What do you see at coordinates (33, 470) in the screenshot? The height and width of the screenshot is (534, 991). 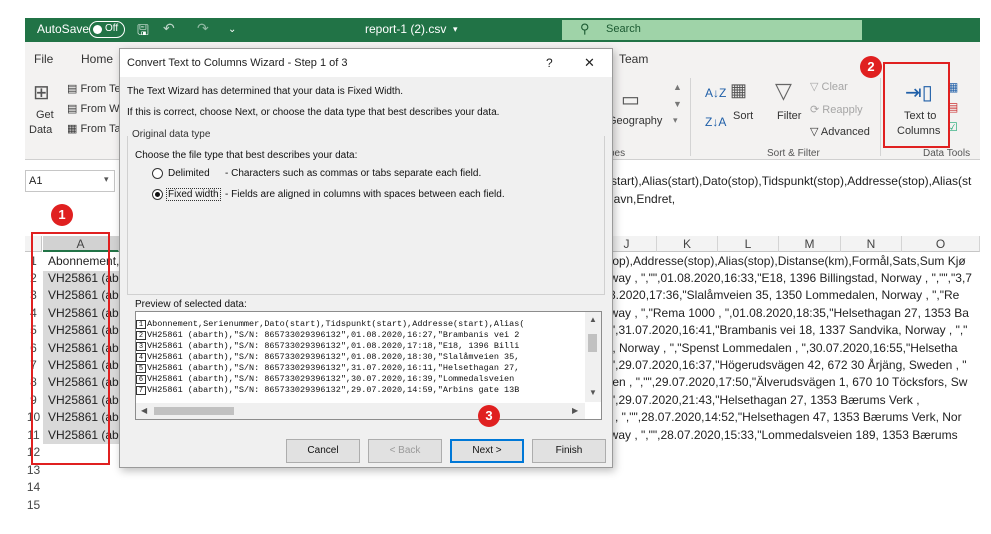 I see `row-header: 13` at bounding box center [33, 470].